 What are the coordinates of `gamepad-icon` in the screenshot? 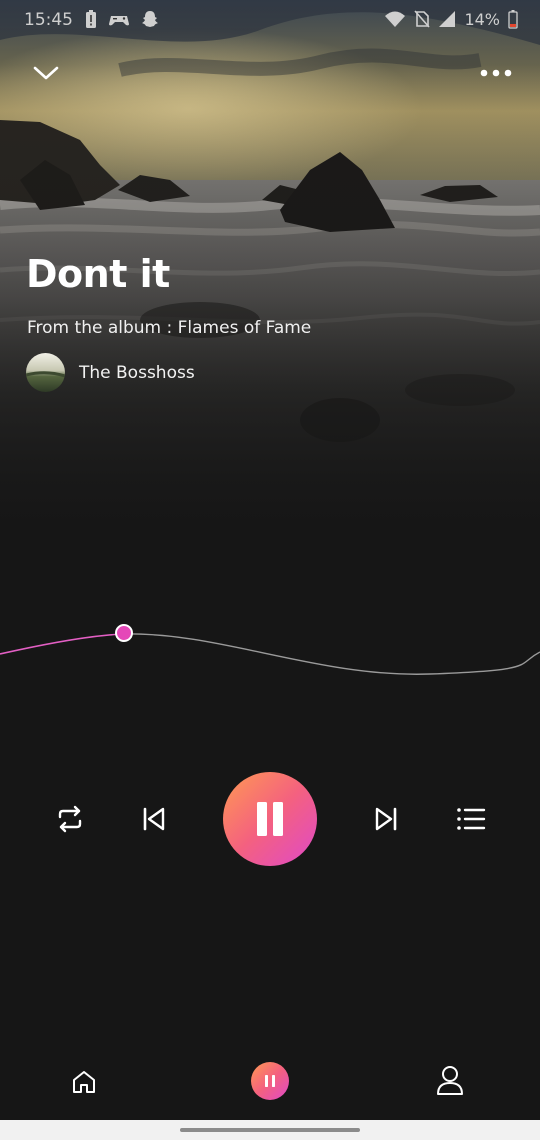 It's located at (119, 21).